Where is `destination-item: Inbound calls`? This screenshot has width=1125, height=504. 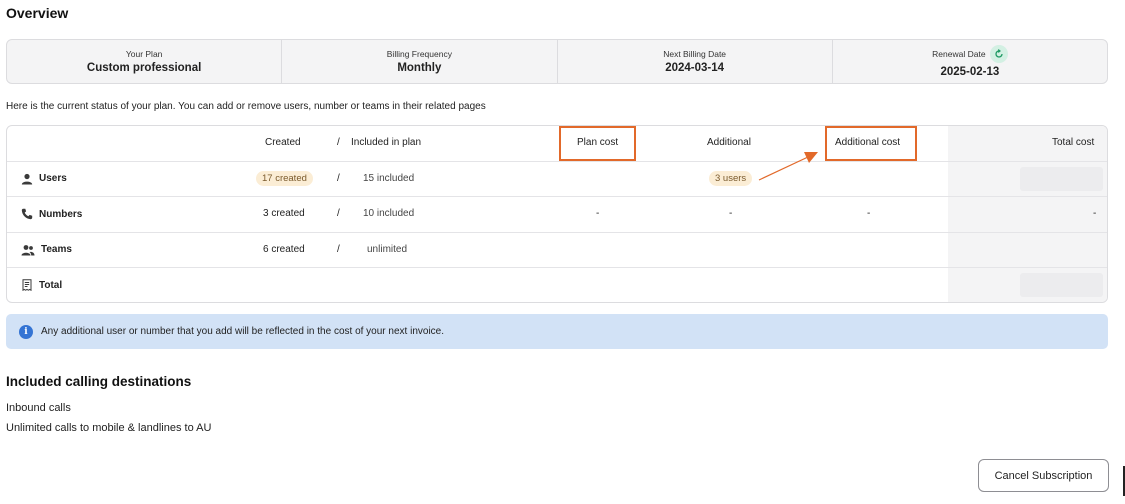 destination-item: Inbound calls is located at coordinates (38, 408).